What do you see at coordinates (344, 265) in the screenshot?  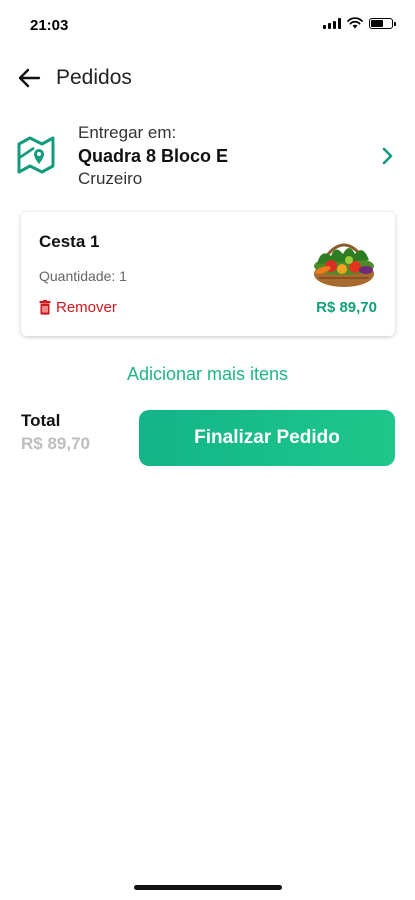 I see `vegetable-basket-image` at bounding box center [344, 265].